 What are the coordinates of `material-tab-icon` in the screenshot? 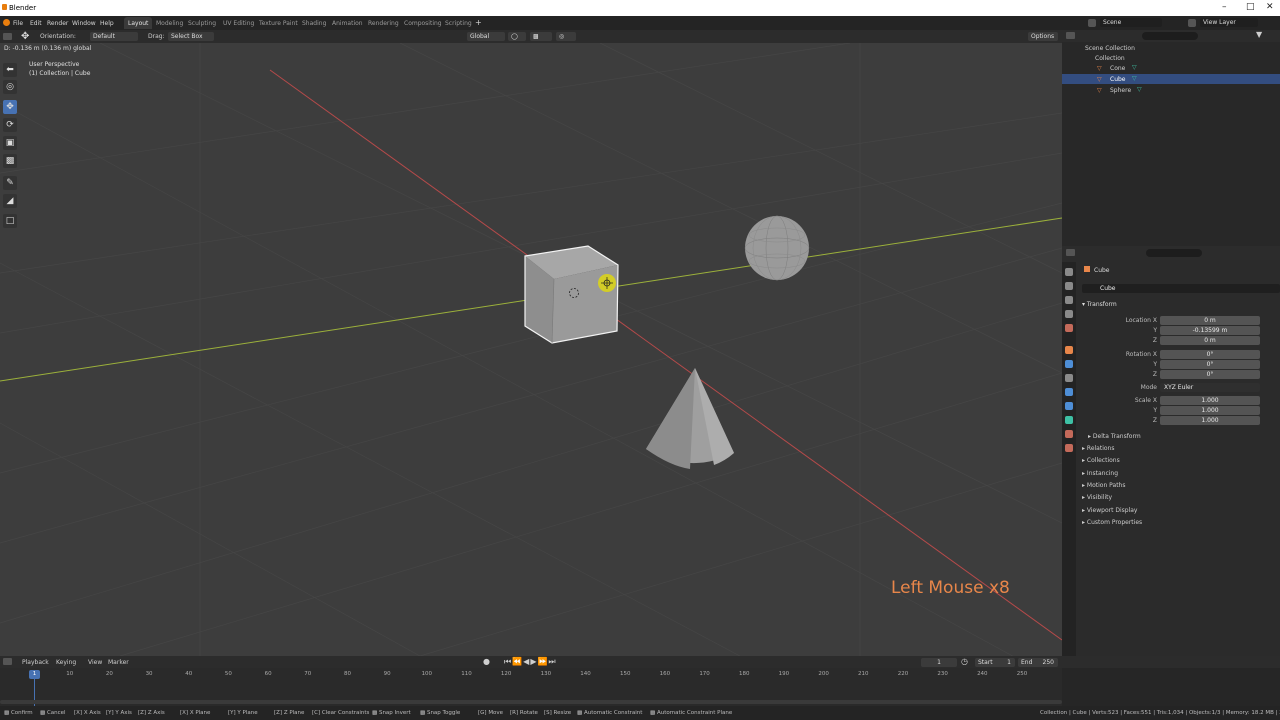 It's located at (1069, 434).